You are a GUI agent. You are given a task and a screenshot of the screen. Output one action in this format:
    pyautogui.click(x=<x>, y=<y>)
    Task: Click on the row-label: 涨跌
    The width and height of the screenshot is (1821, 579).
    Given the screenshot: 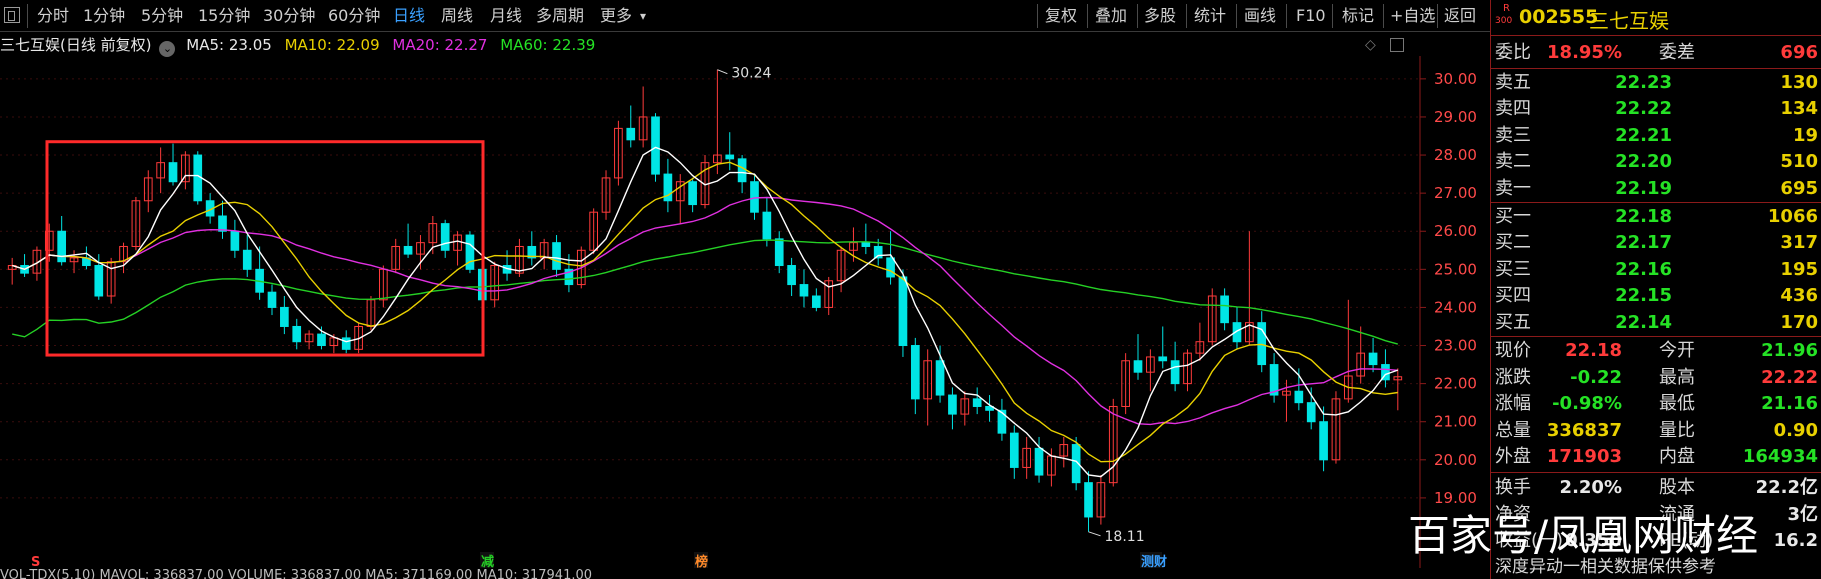 What is the action you would take?
    pyautogui.click(x=1513, y=377)
    